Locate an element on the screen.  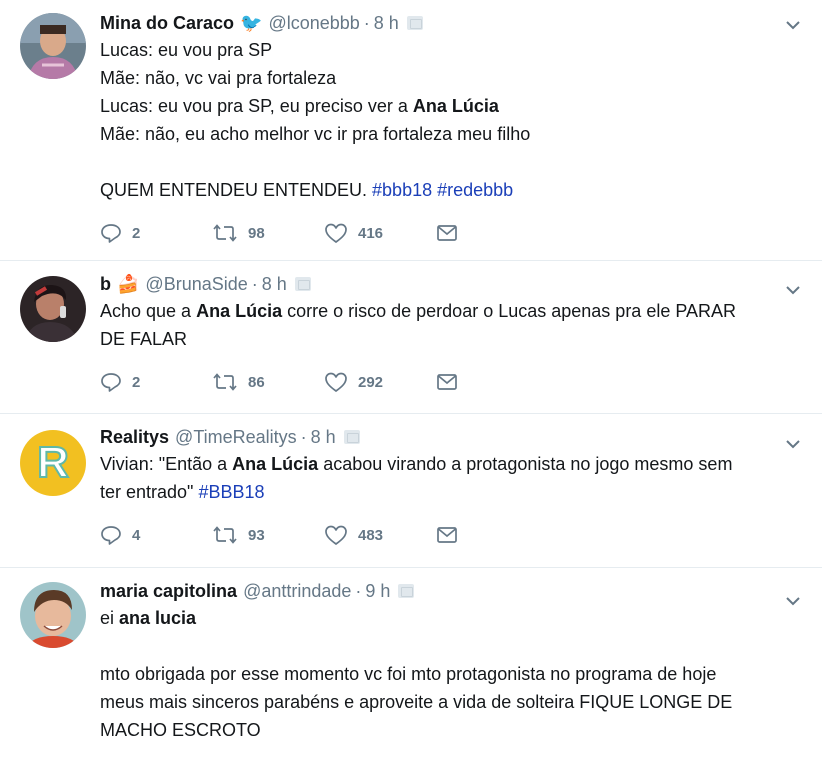
like-count: 292 is located at coordinates (371, 382).